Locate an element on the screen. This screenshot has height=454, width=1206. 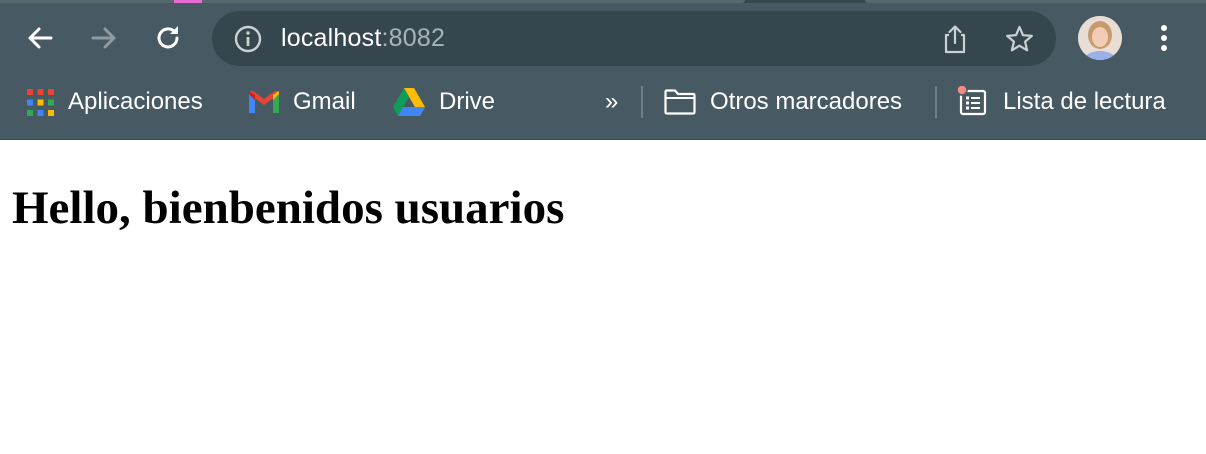
avatar-image is located at coordinates (1100, 38).